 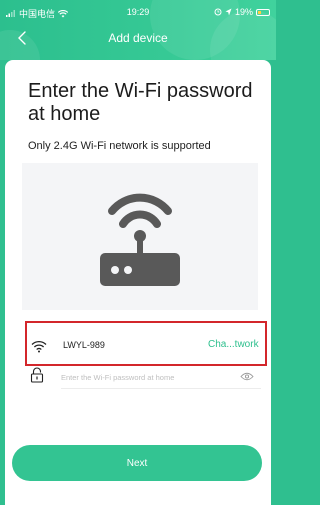 I want to click on nav-bar: Add device, so click(x=138, y=39).